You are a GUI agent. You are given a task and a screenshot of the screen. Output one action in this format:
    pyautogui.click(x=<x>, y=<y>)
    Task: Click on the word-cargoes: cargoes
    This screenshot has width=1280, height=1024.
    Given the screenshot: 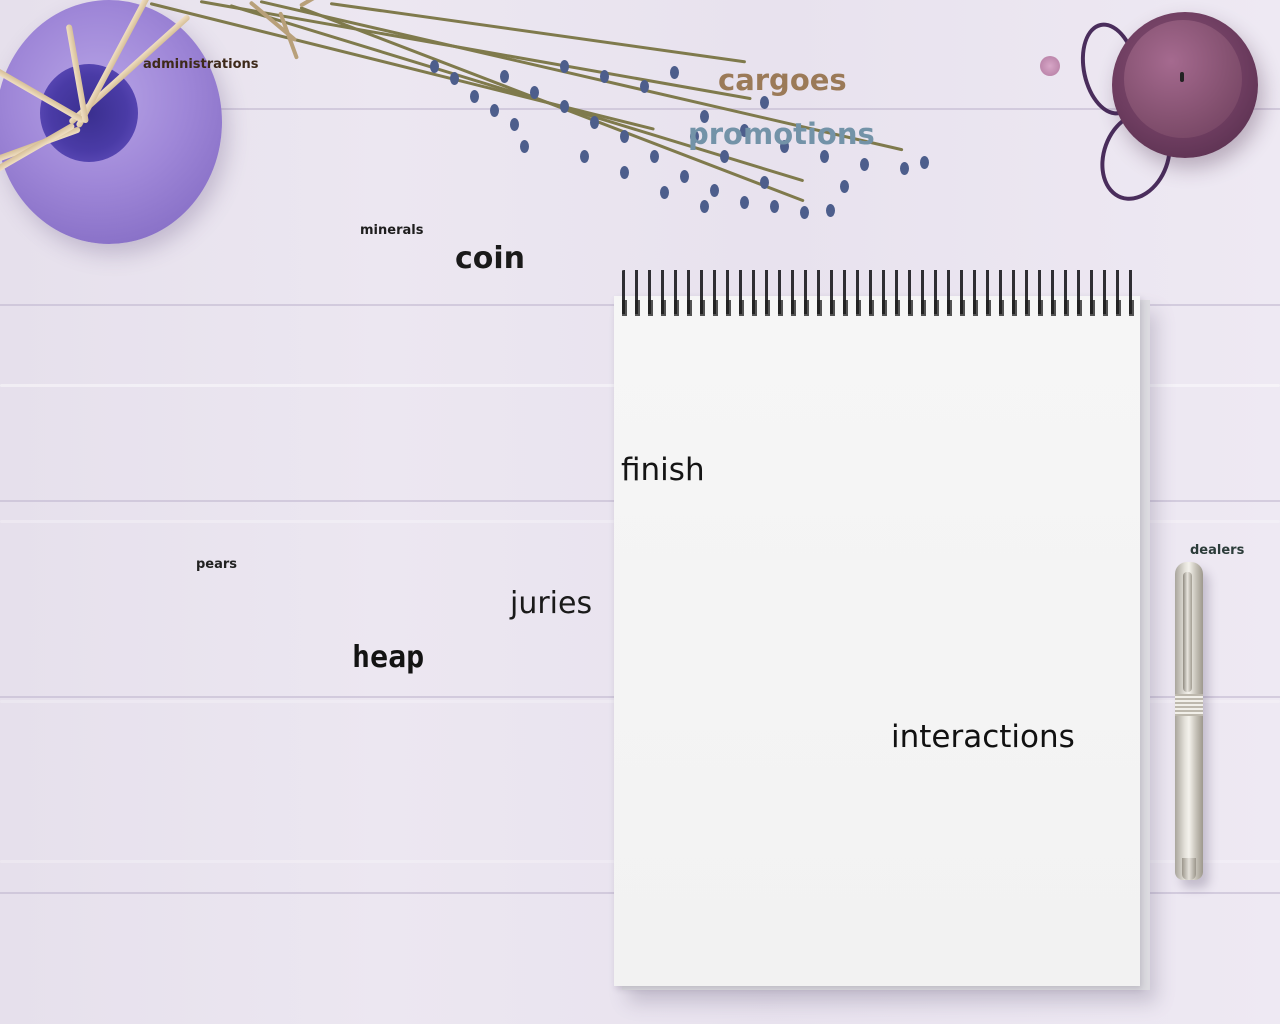 What is the action you would take?
    pyautogui.click(x=782, y=80)
    